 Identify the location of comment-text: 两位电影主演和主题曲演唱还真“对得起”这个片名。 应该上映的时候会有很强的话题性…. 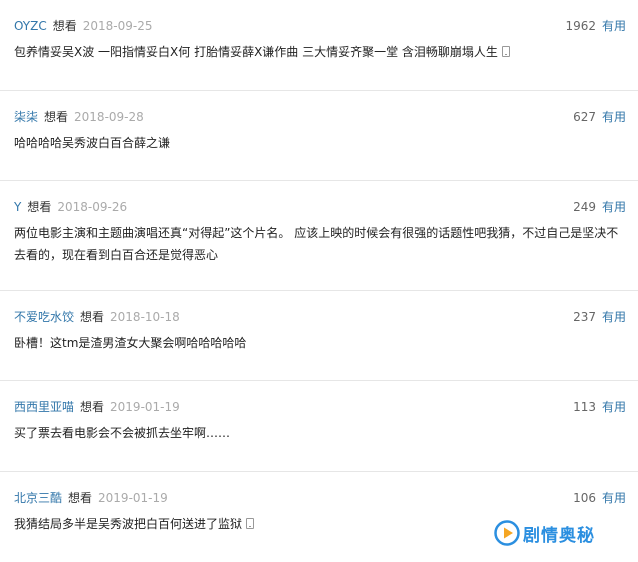
(320, 244).